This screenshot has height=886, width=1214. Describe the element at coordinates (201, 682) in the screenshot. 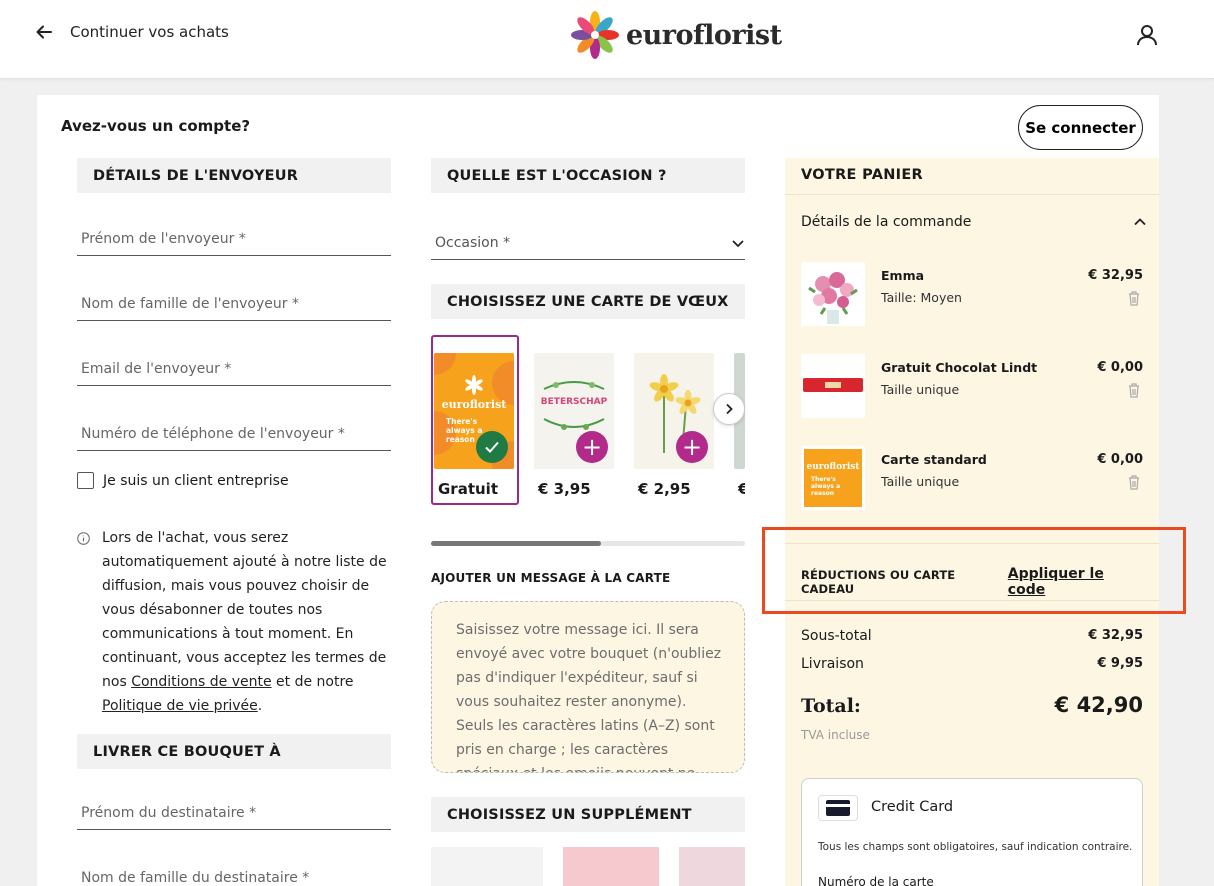

I see `terms-of-sale-link: Conditions de vente` at that location.